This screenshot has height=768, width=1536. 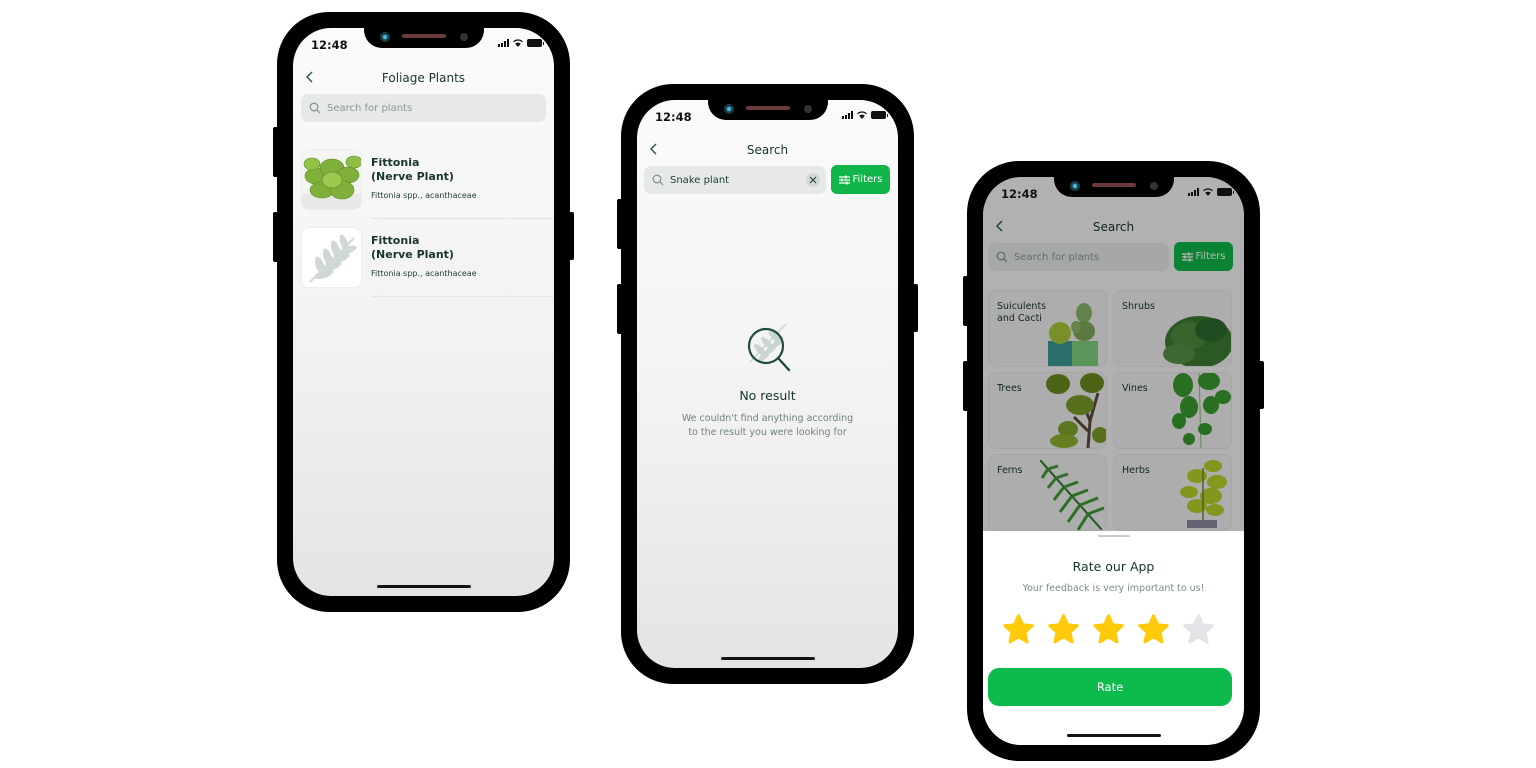 I want to click on rate-button: Rate, so click(x=1110, y=687).